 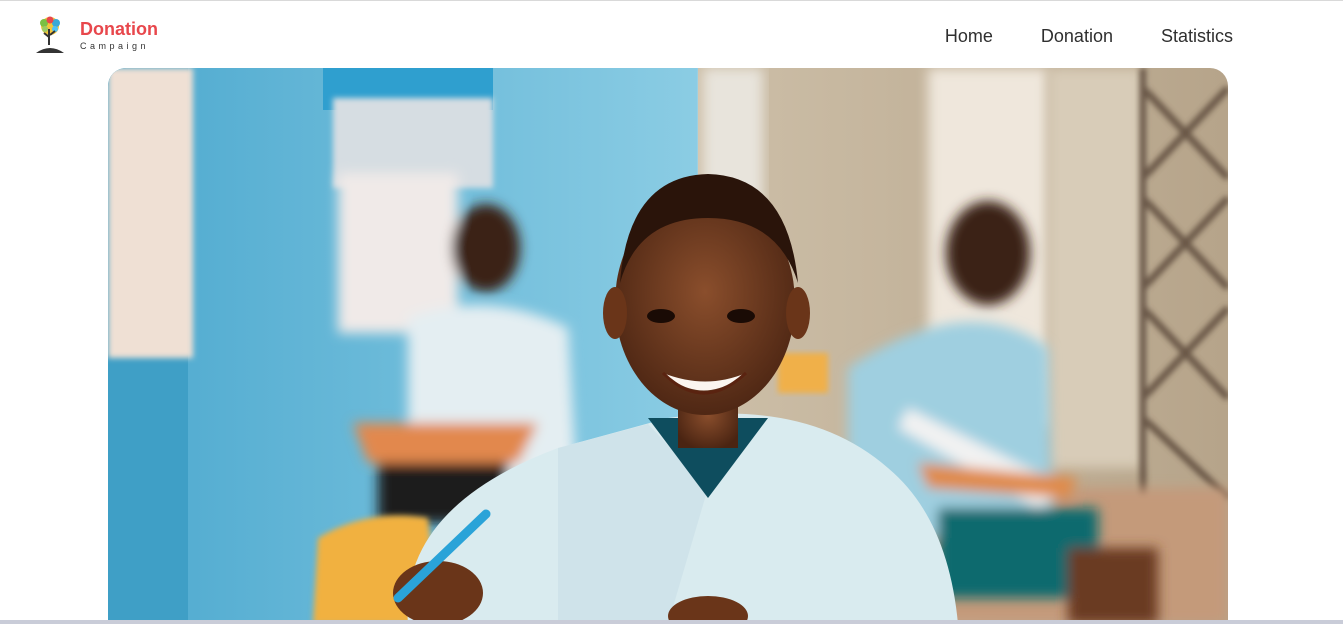 What do you see at coordinates (50, 34) in the screenshot?
I see `tree-icon` at bounding box center [50, 34].